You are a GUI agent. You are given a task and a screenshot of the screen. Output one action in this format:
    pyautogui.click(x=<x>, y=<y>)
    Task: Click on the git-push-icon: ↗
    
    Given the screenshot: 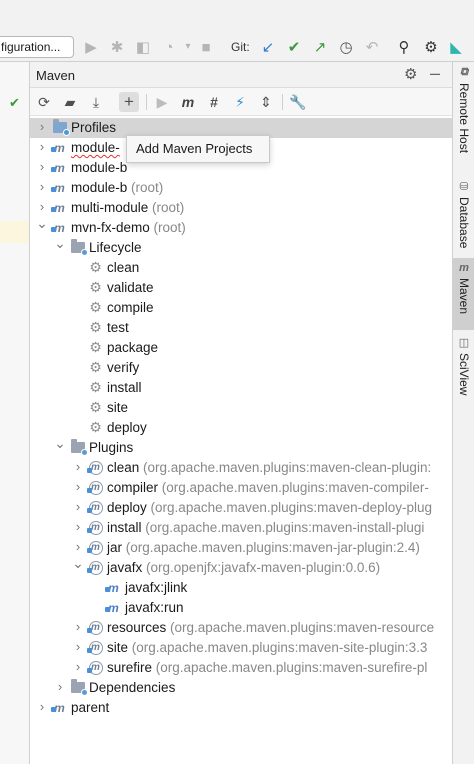 What is the action you would take?
    pyautogui.click(x=320, y=47)
    